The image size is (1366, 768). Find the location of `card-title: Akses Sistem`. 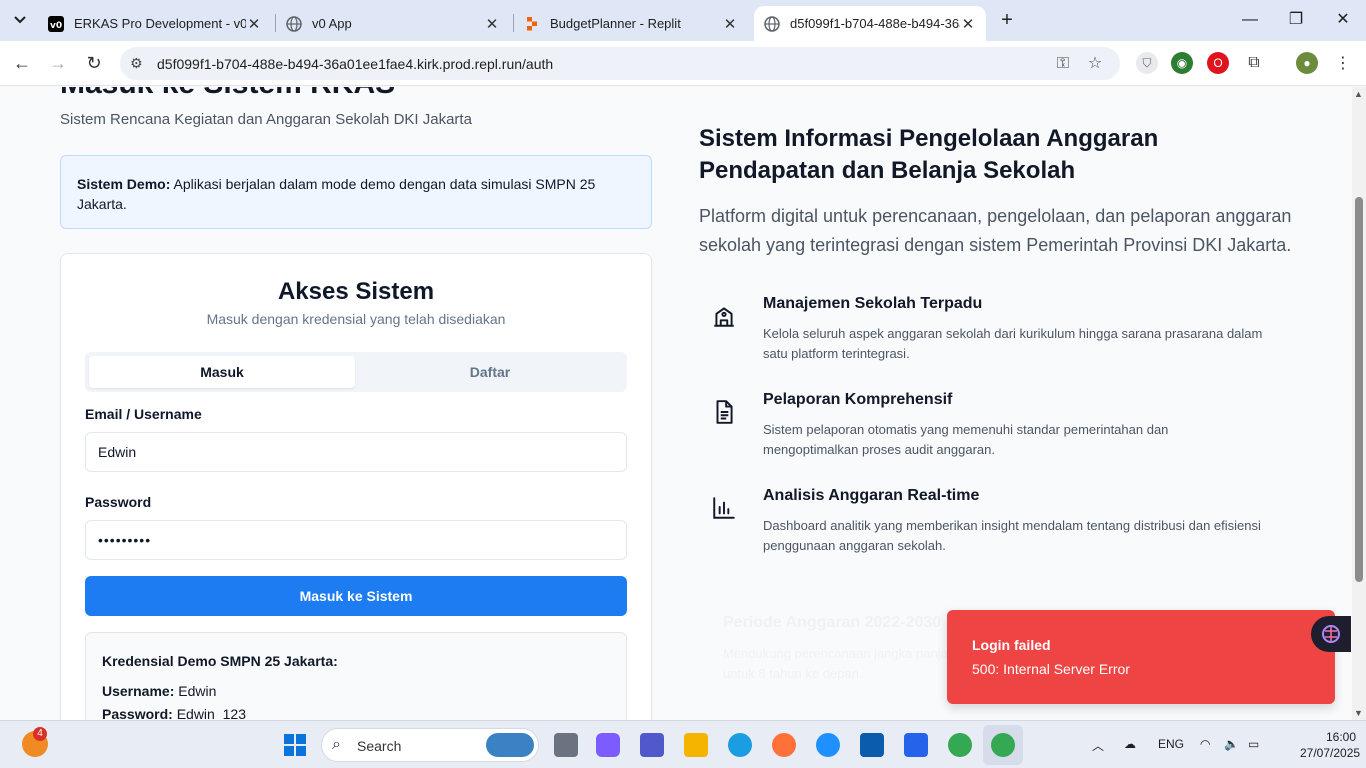

card-title: Akses Sistem is located at coordinates (356, 291).